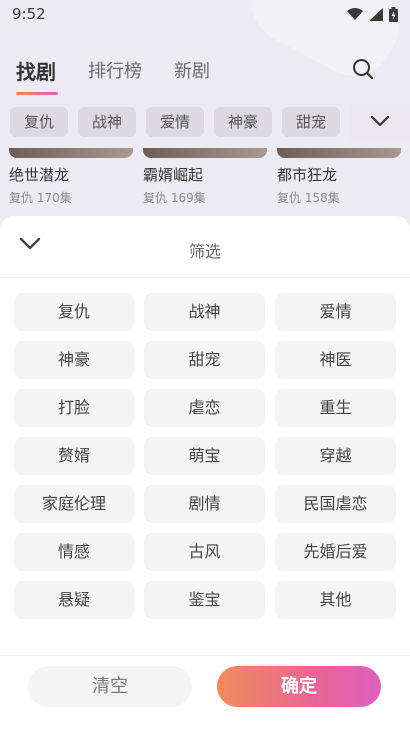 This screenshot has height=729, width=410. What do you see at coordinates (335, 600) in the screenshot?
I see `filter-tag: 其他` at bounding box center [335, 600].